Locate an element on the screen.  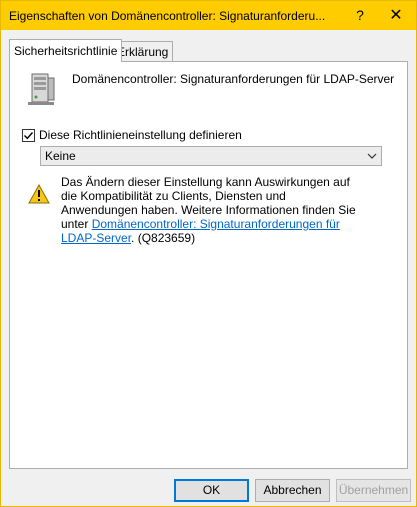
define-setting-row: Diese Richtlinieneinstellung definieren is located at coordinates (132, 135).